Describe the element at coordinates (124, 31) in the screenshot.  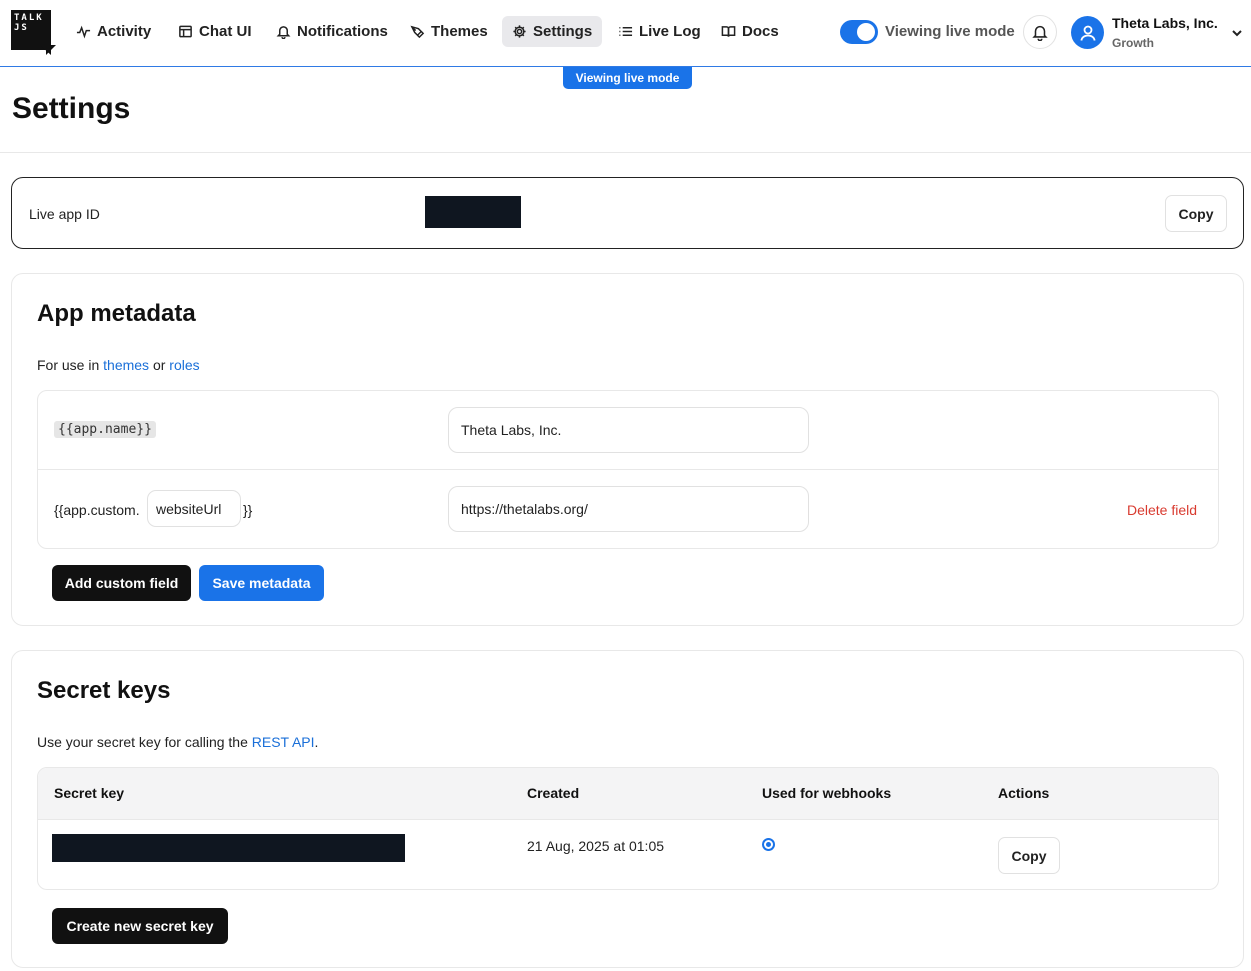
I see `nav-activity-label: Activity` at that location.